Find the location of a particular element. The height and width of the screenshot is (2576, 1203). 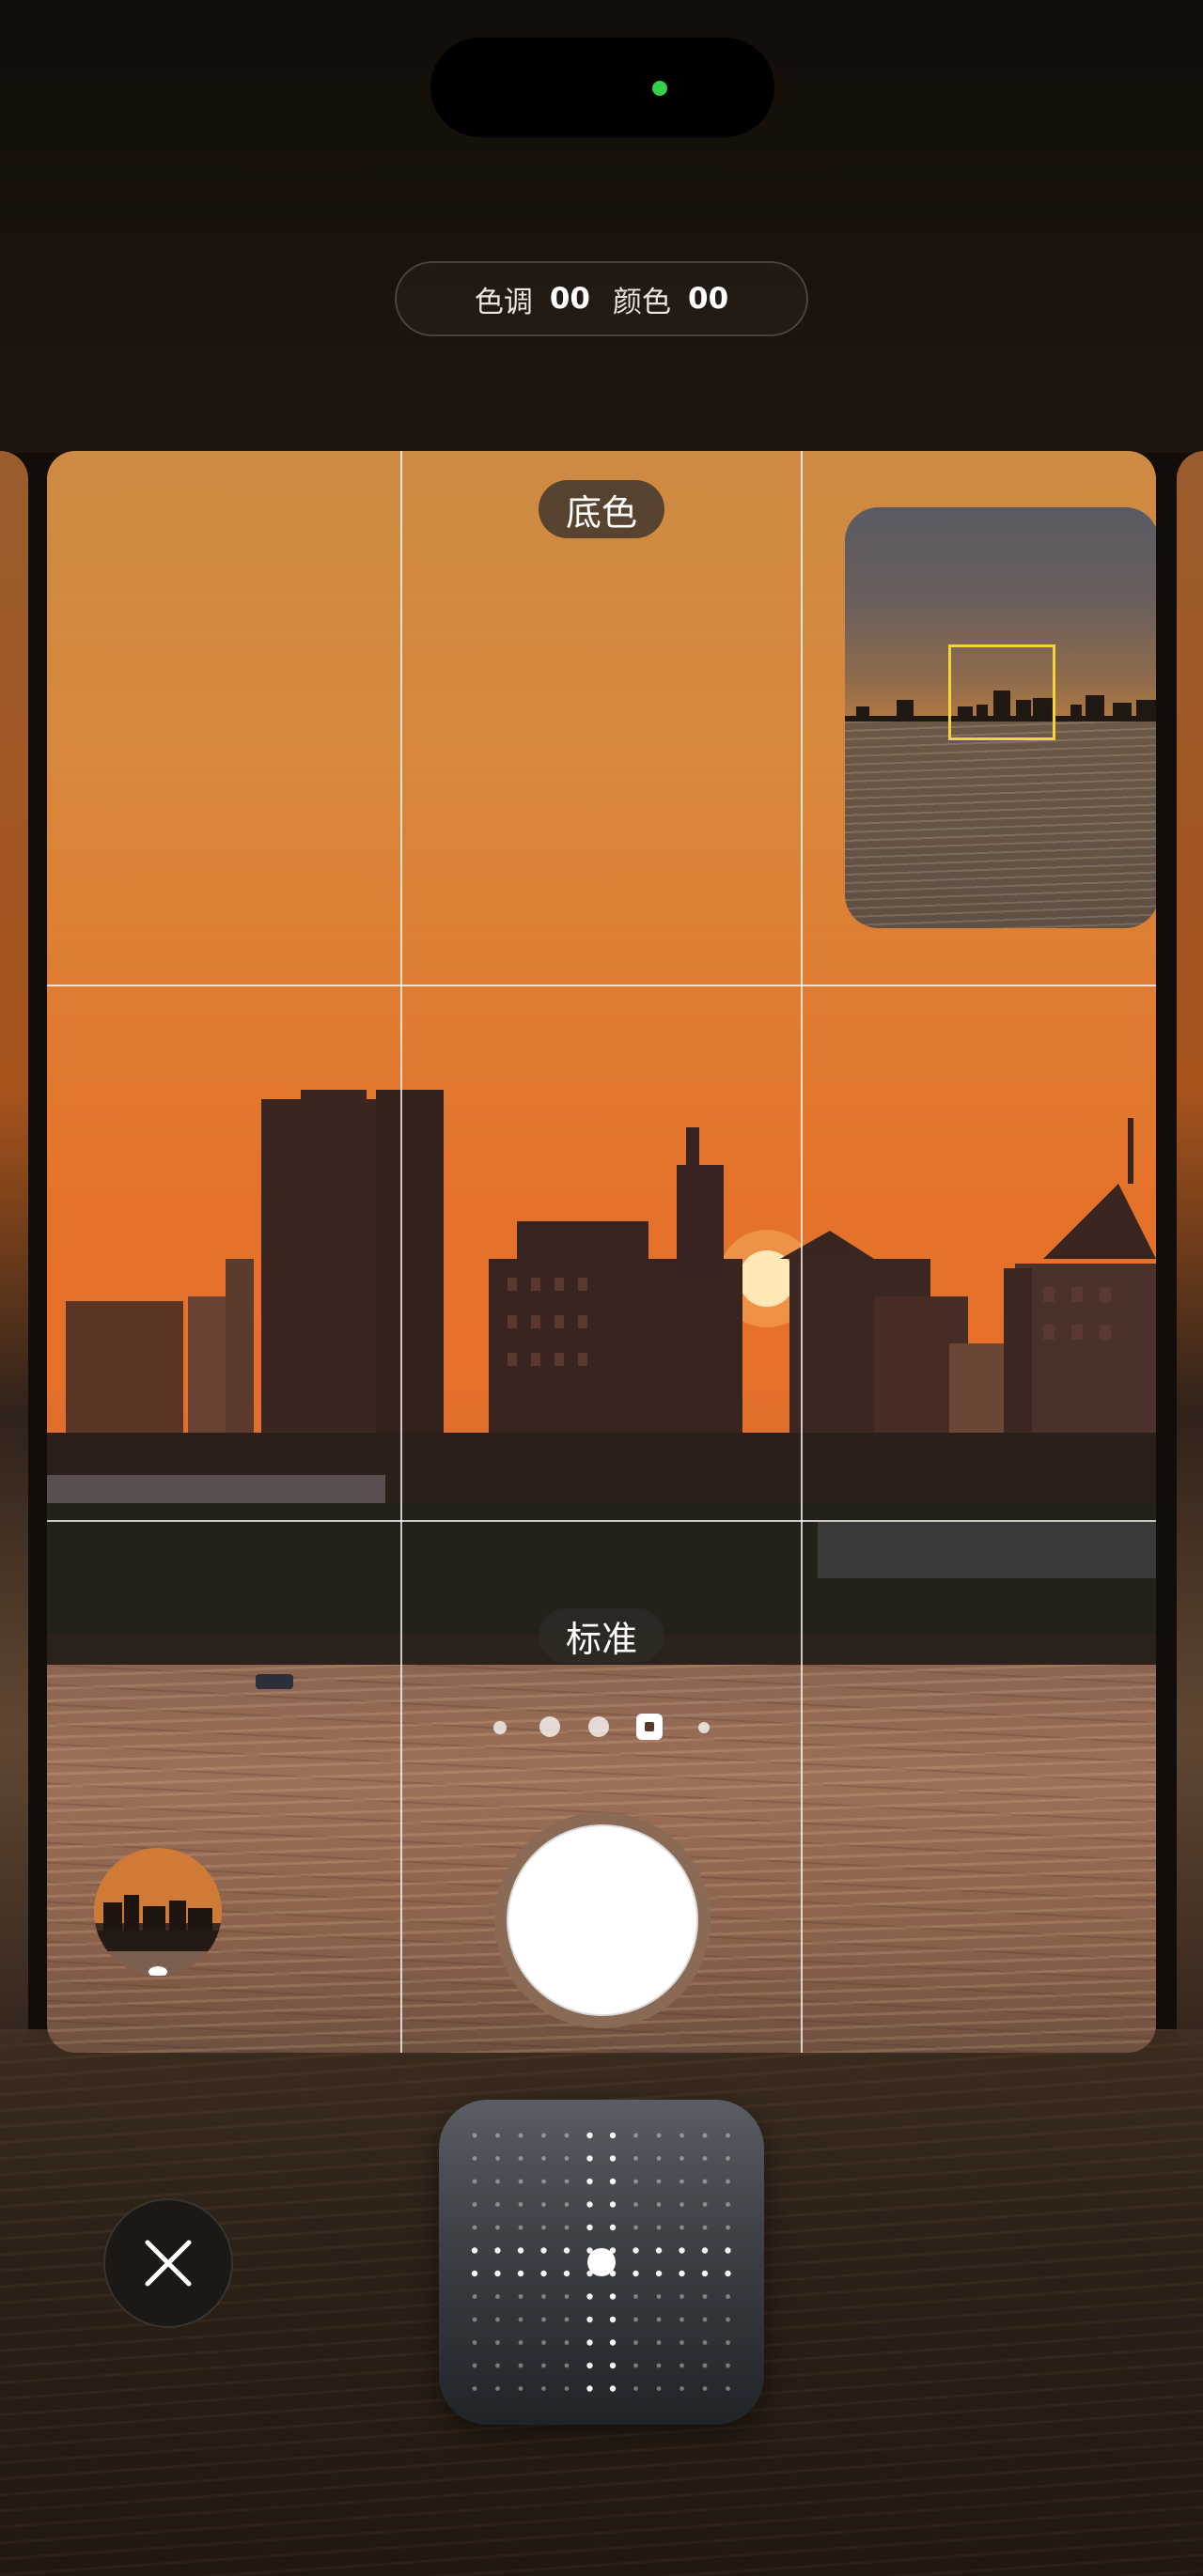

pad-selector-knob is located at coordinates (601, 2262).